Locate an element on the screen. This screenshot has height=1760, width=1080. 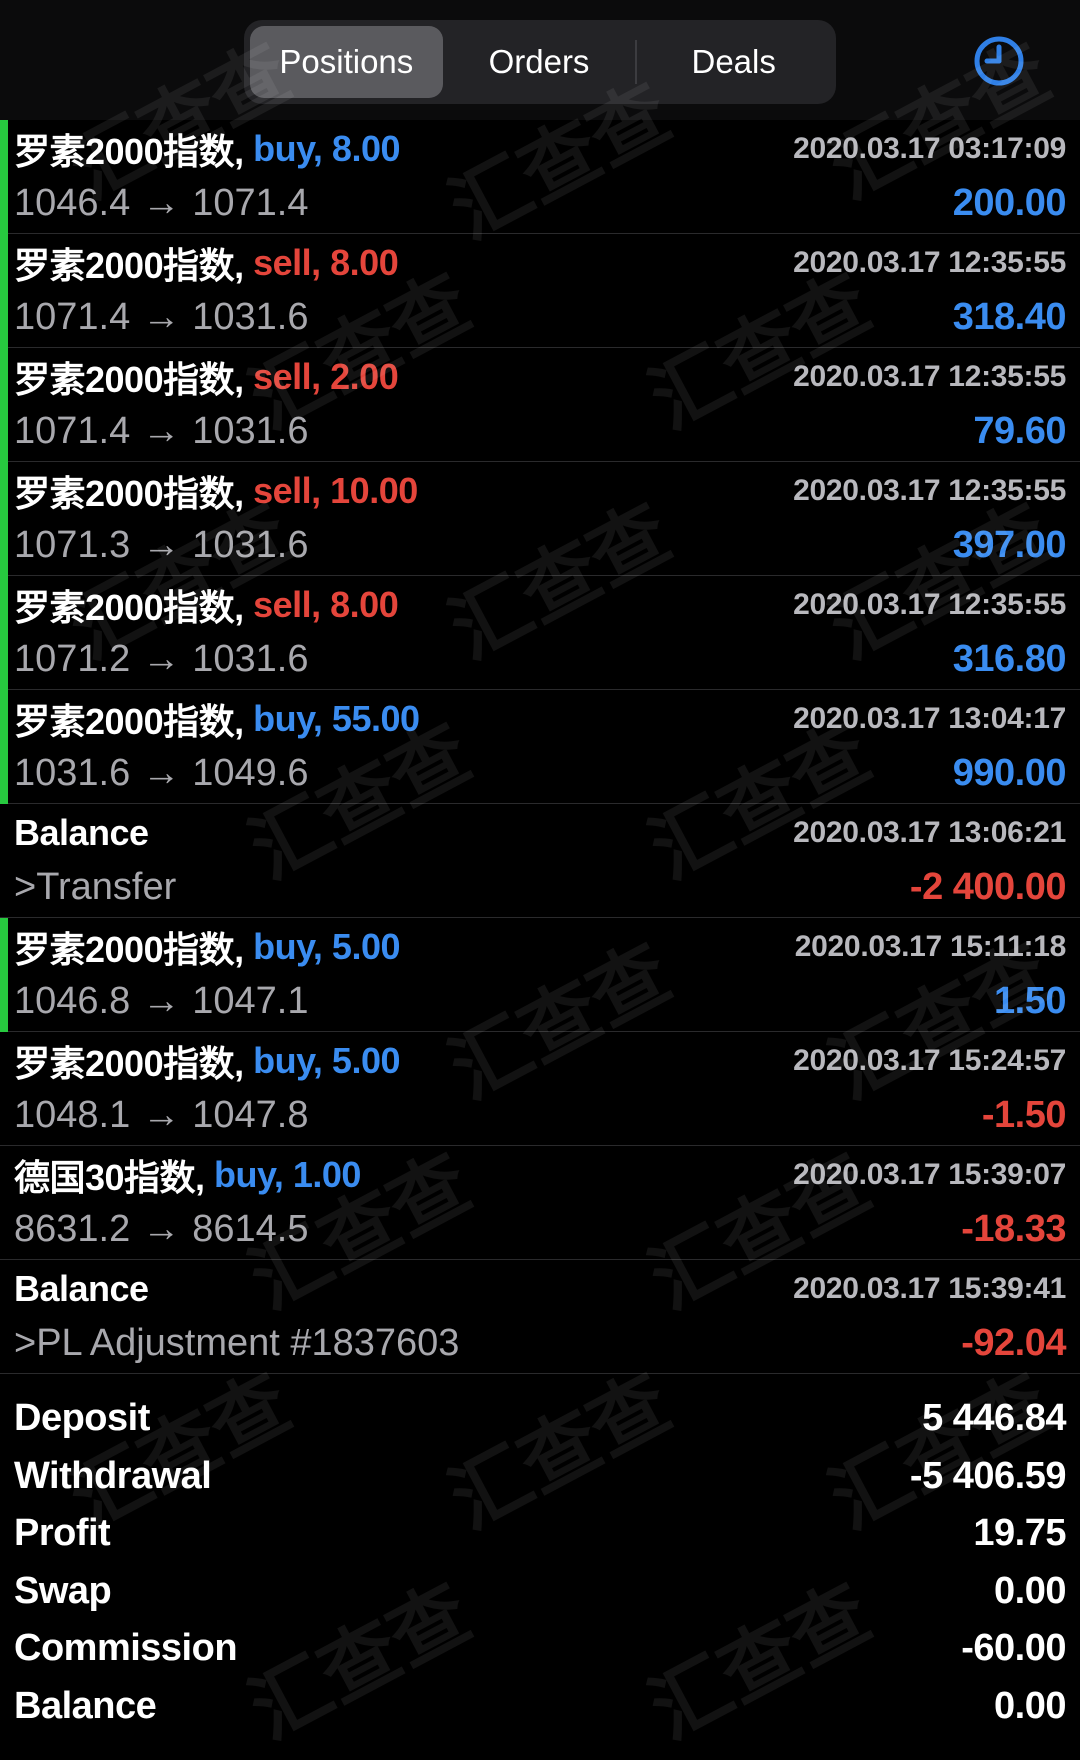
deal-comment: >Transfer is located at coordinates (95, 887).